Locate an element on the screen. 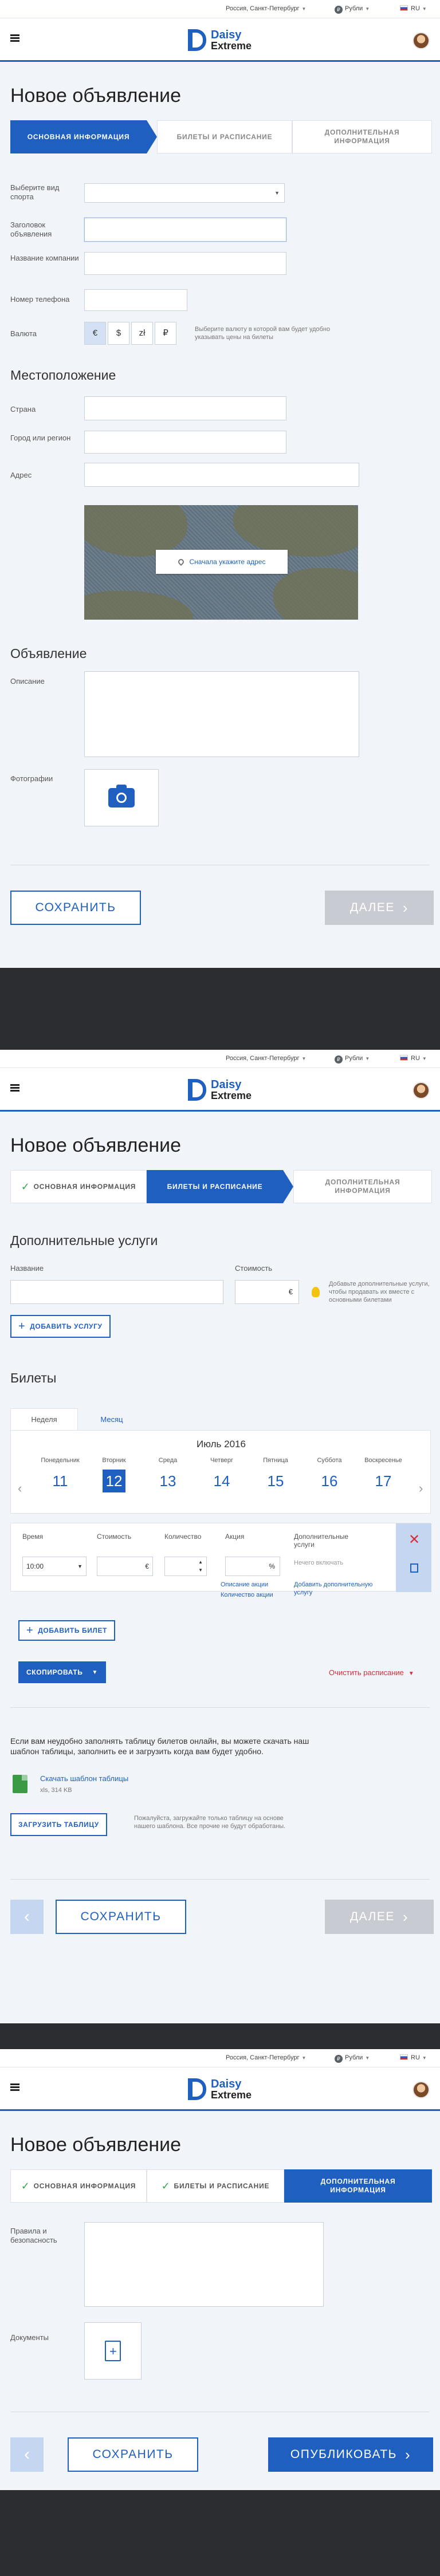  phone-label: Номер телефона is located at coordinates (40, 300).